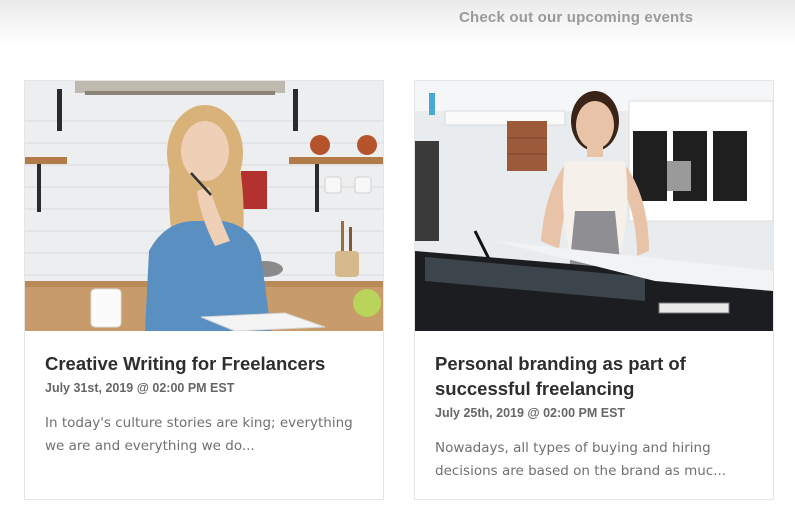 Image resolution: width=795 pixels, height=522 pixels. What do you see at coordinates (204, 363) in the screenshot?
I see `event-title: Creative Writing for Freelancers` at bounding box center [204, 363].